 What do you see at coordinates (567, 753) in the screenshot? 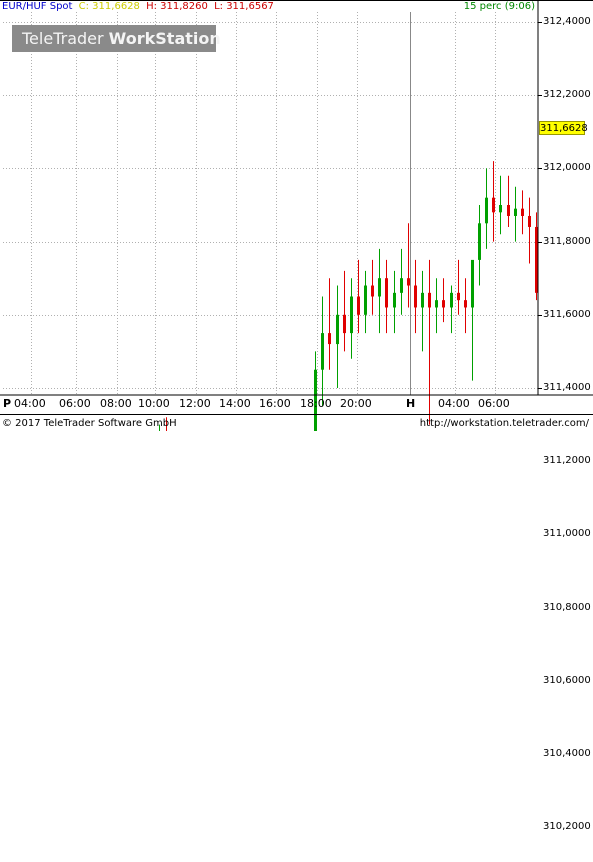
I see `y-tick-label: 310,4000` at bounding box center [567, 753].